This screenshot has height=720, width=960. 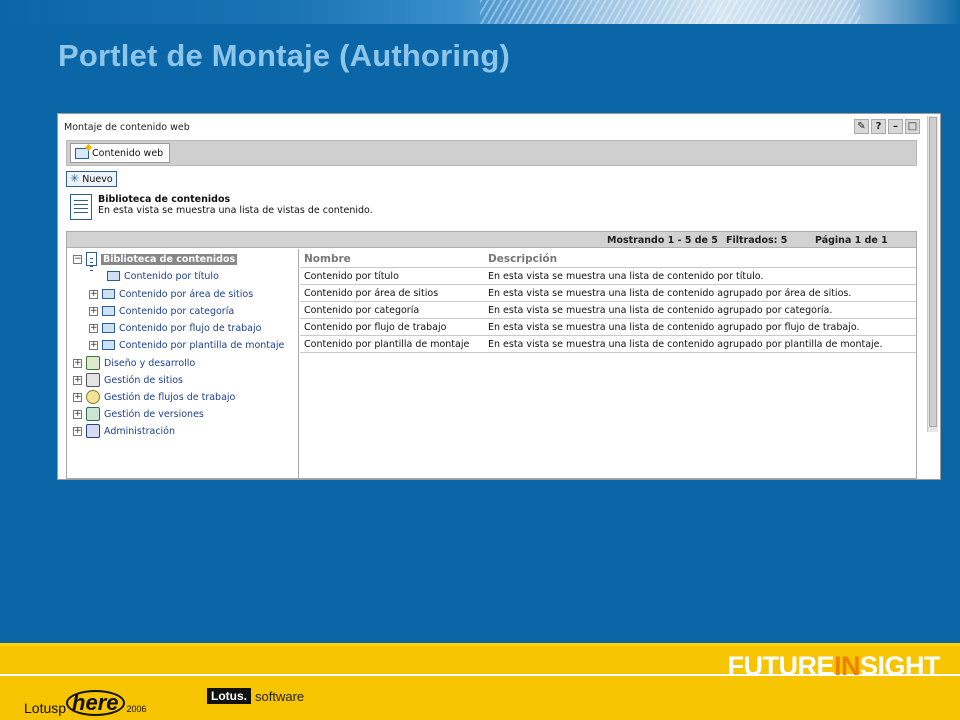 I want to click on lotus-software-logo: Lotus. software, so click(x=255, y=696).